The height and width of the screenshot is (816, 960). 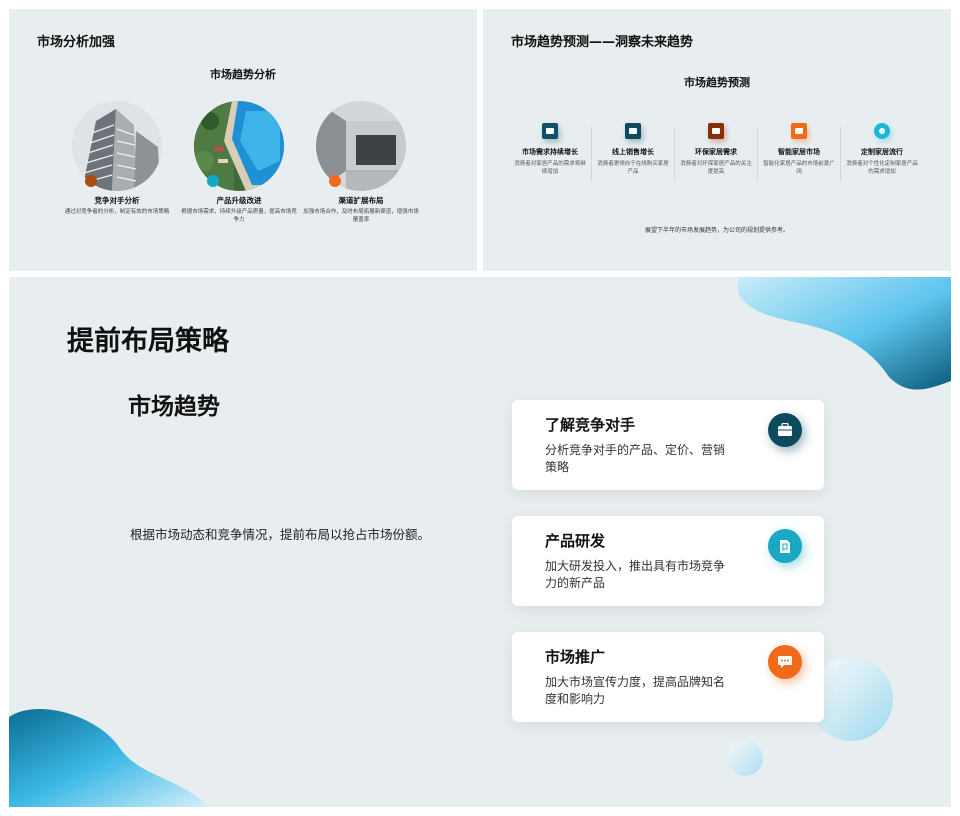 What do you see at coordinates (148, 341) in the screenshot?
I see `slide3-title: 提前布局策略` at bounding box center [148, 341].